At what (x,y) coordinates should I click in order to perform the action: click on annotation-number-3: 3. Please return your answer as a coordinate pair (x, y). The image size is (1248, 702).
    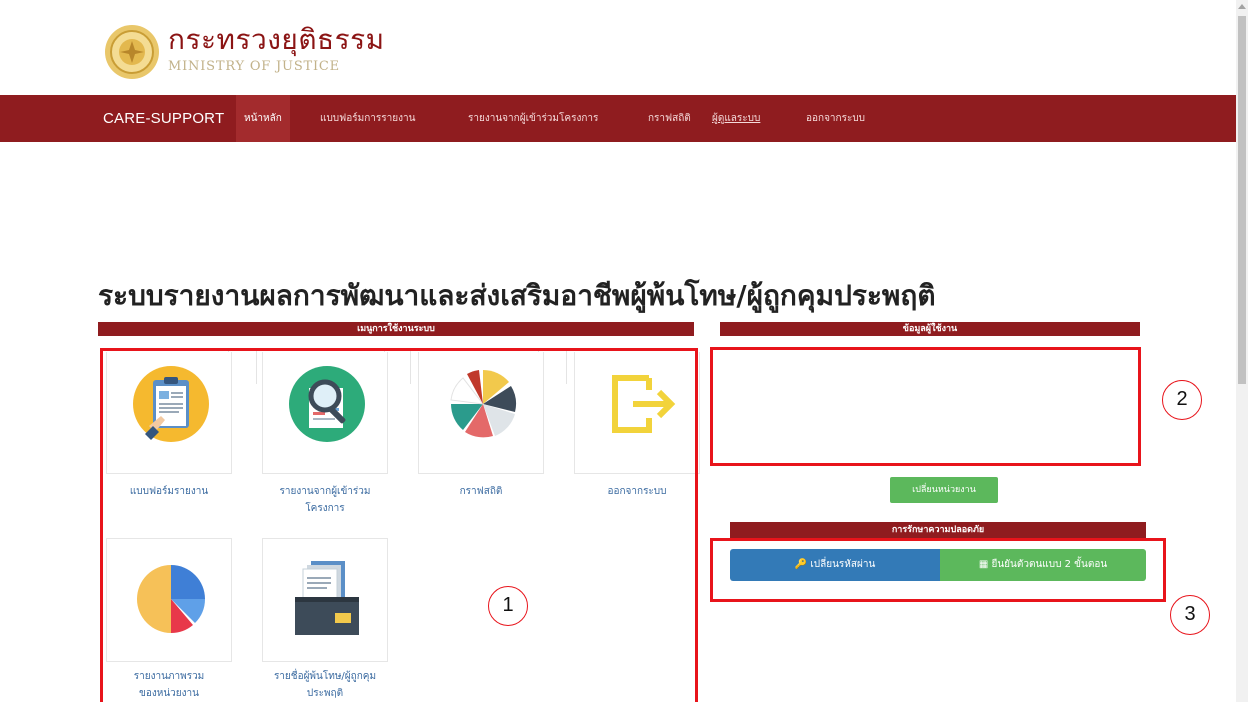
    Looking at the image, I should click on (1190, 615).